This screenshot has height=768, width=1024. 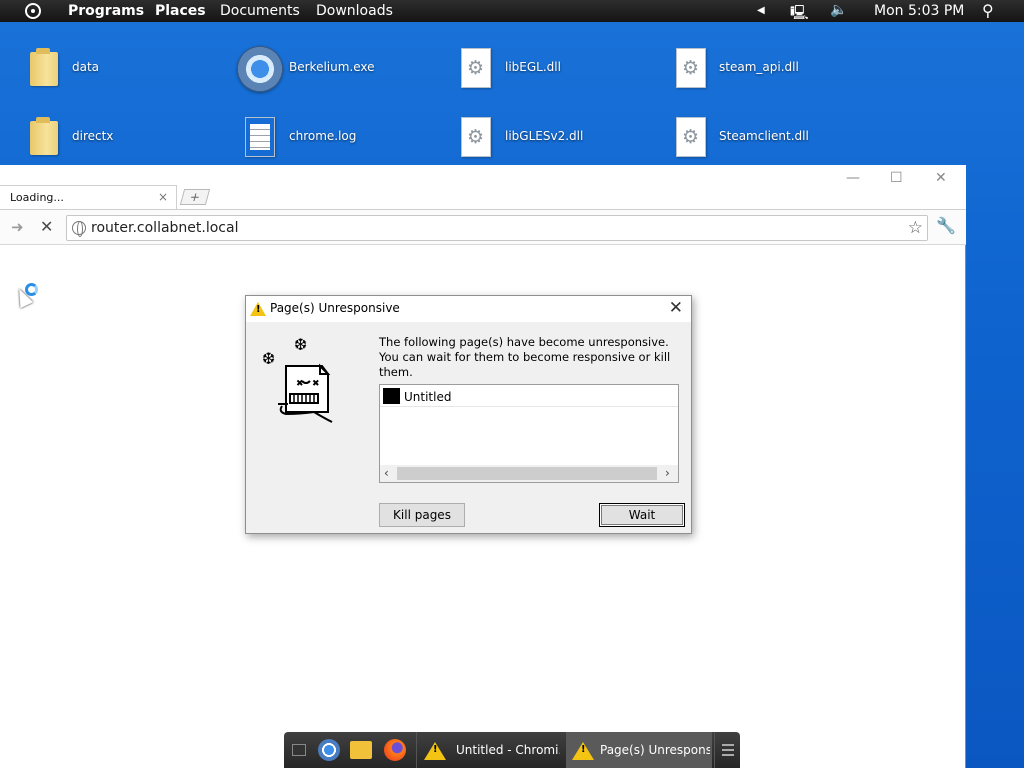 What do you see at coordinates (330, 750) in the screenshot?
I see `chromium-launcher-icon` at bounding box center [330, 750].